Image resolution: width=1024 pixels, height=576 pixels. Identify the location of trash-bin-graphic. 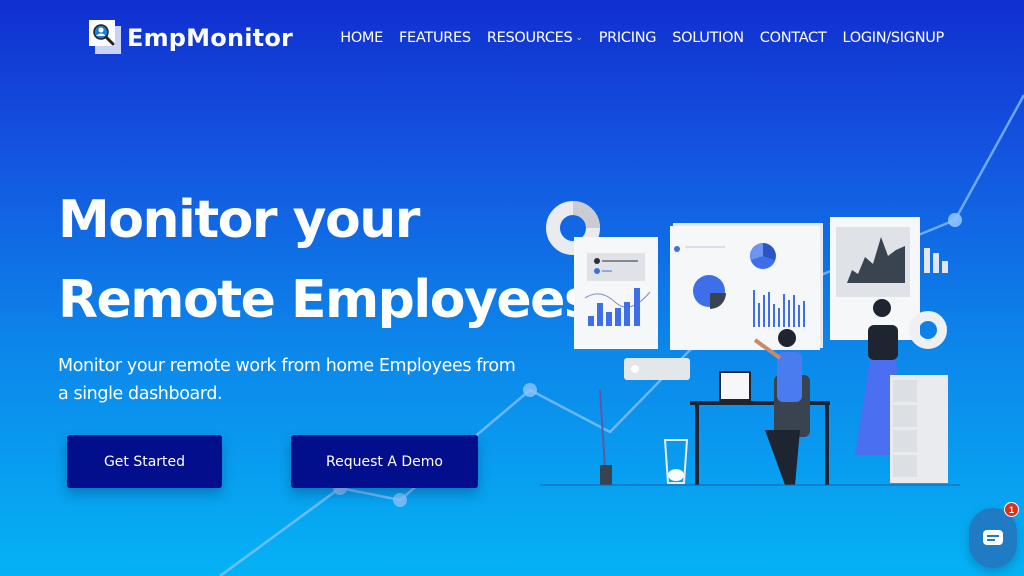
(676, 461).